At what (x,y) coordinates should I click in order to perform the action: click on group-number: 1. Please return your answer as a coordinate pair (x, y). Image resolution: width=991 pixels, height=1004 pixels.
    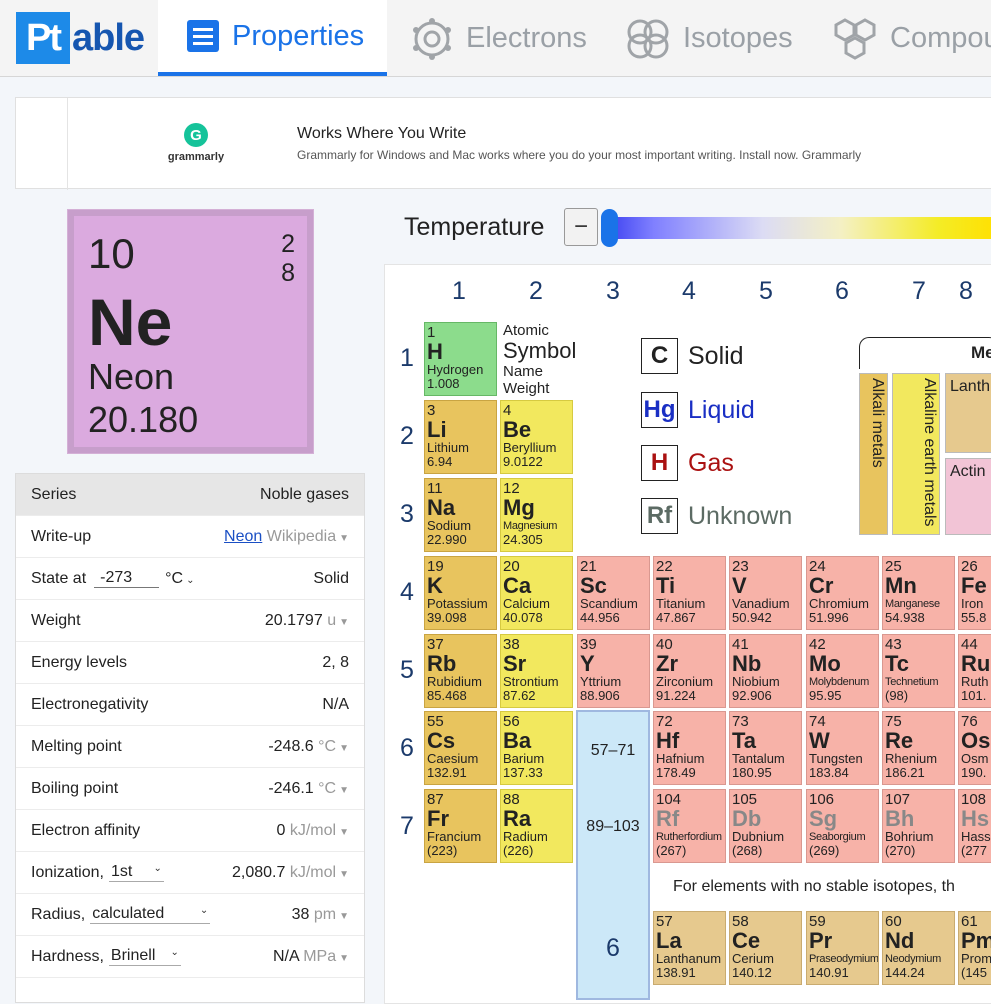
    Looking at the image, I should click on (459, 291).